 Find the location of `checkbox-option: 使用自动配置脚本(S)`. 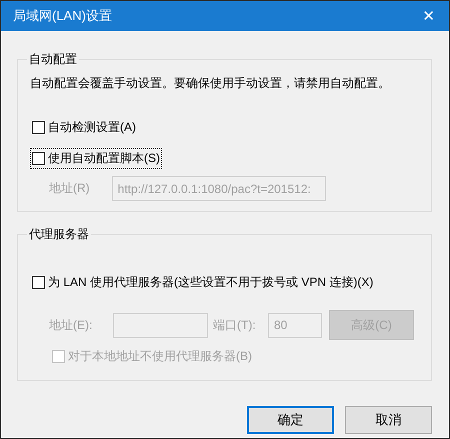

checkbox-option: 使用自动配置脚本(S) is located at coordinates (96, 158).